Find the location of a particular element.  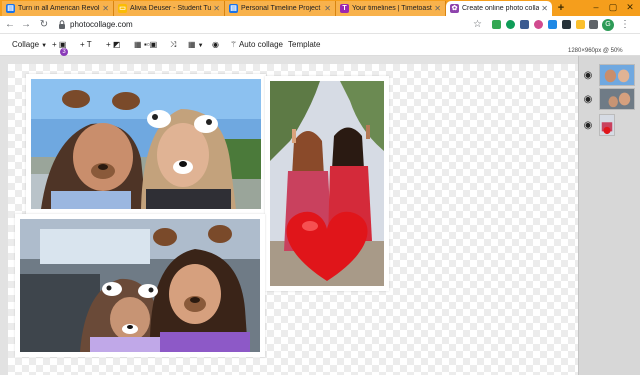

address-bar-row: ← → ↻ photocollage.com ☆ G ⋮ is located at coordinates (320, 25).